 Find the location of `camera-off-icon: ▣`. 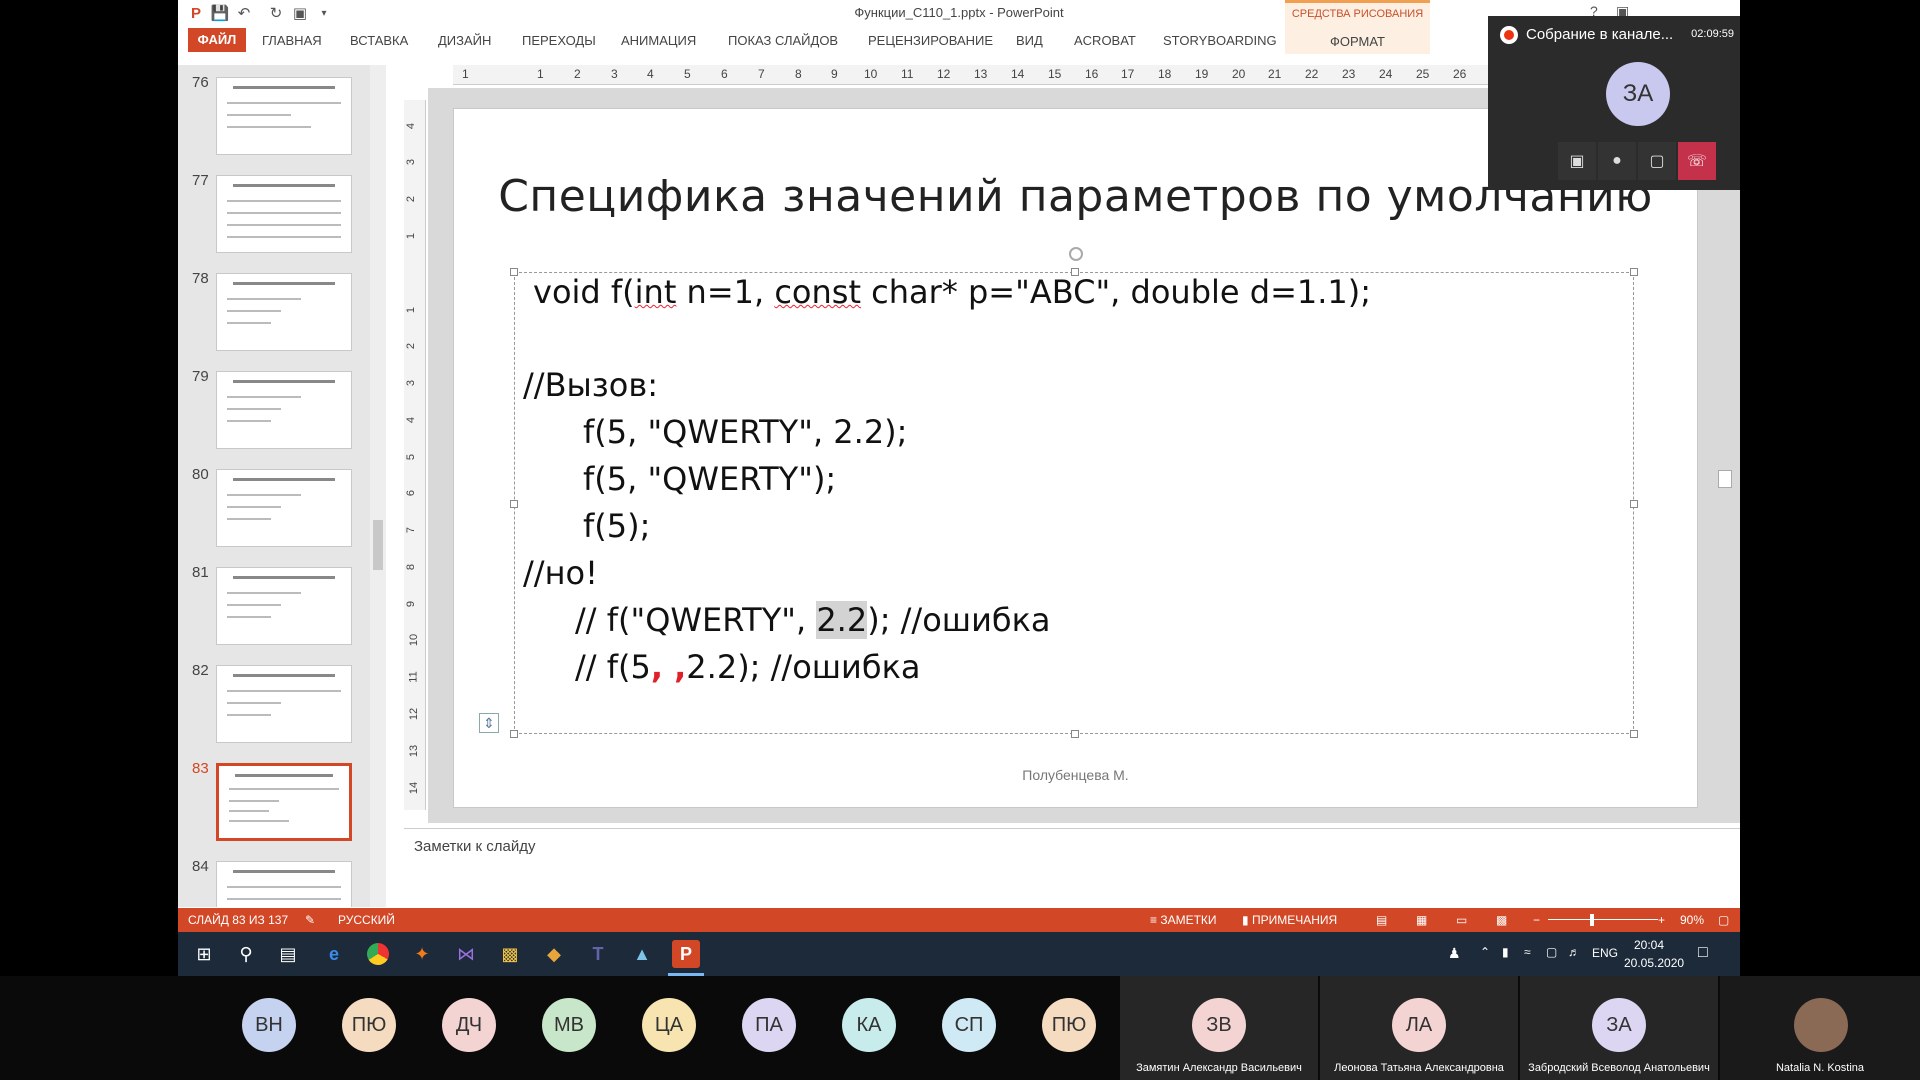

camera-off-icon: ▣ is located at coordinates (1577, 161).